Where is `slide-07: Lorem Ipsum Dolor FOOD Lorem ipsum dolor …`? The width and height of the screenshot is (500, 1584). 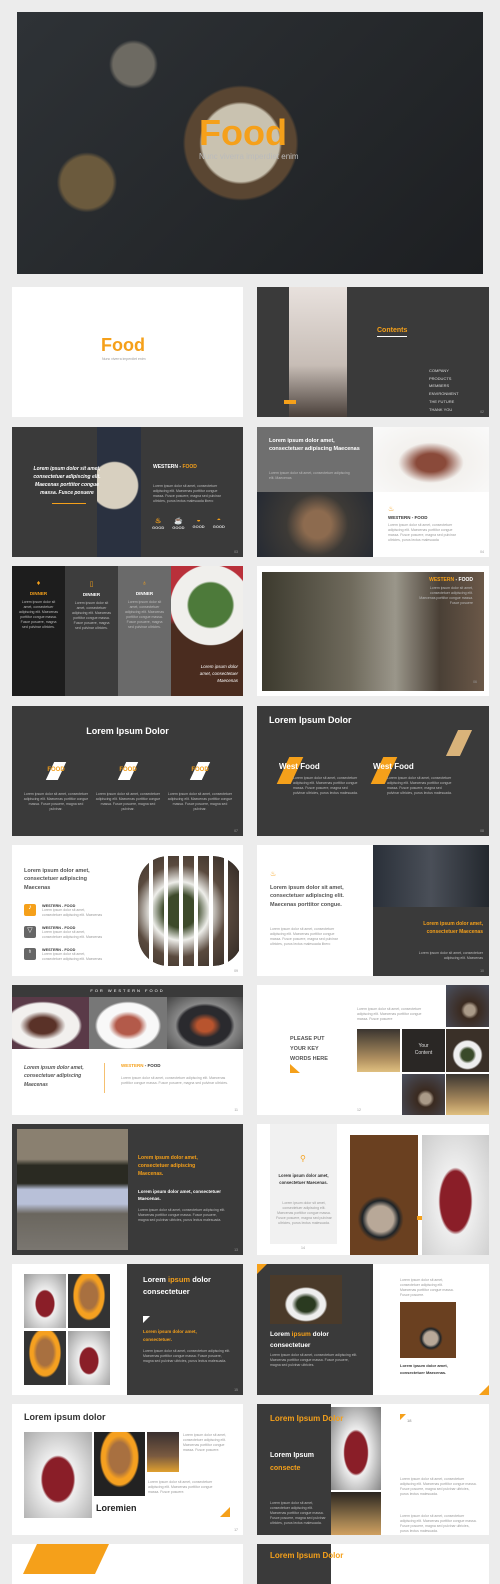
slide-07: Lorem Ipsum Dolor FOOD Lorem ipsum dolor … is located at coordinates (127, 771).